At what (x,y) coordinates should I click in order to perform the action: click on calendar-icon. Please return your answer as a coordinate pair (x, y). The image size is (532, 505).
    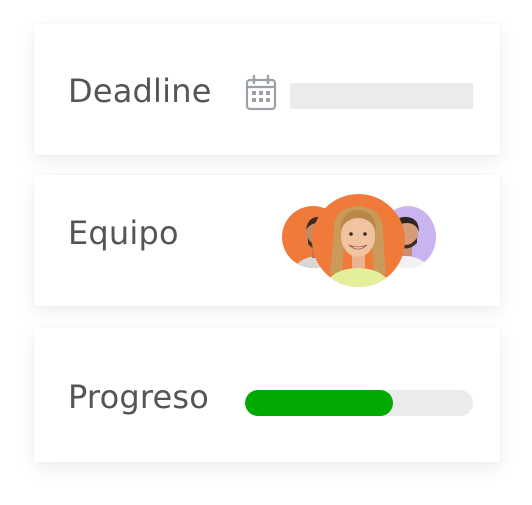
    Looking at the image, I should click on (261, 93).